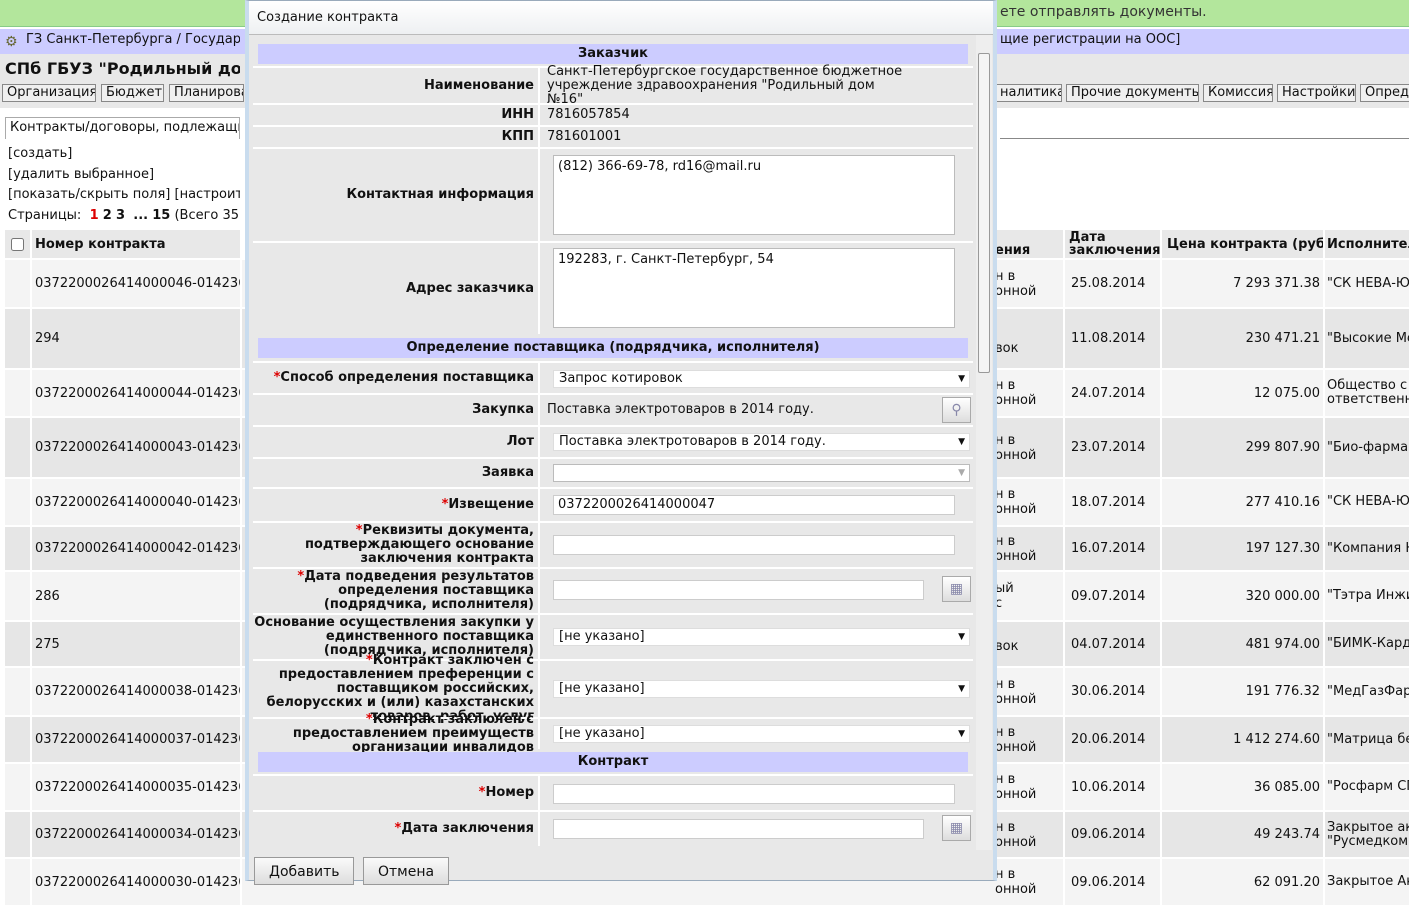  I want to click on contract-date: 24.07.2014, so click(1113, 393).